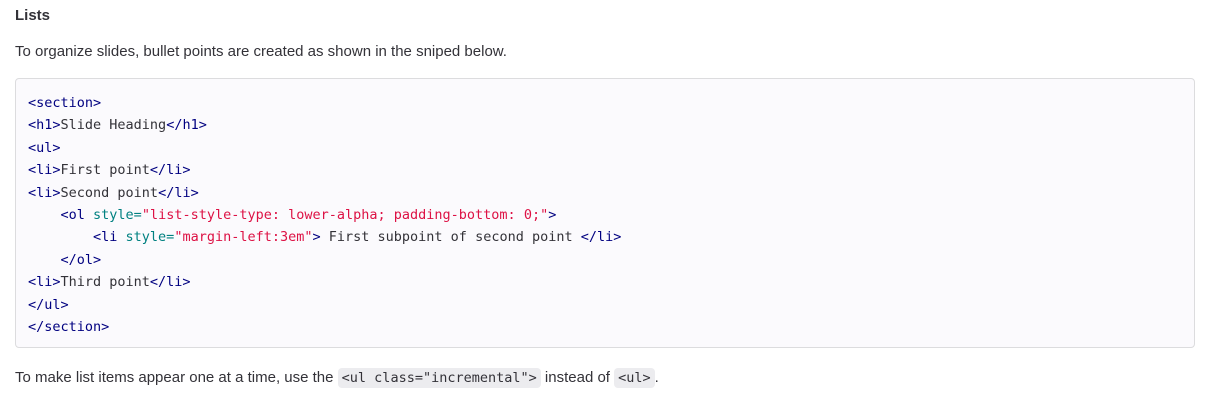 The width and height of the screenshot is (1216, 404). Describe the element at coordinates (324, 282) in the screenshot. I see `code-line: <li>Third point</li>` at that location.